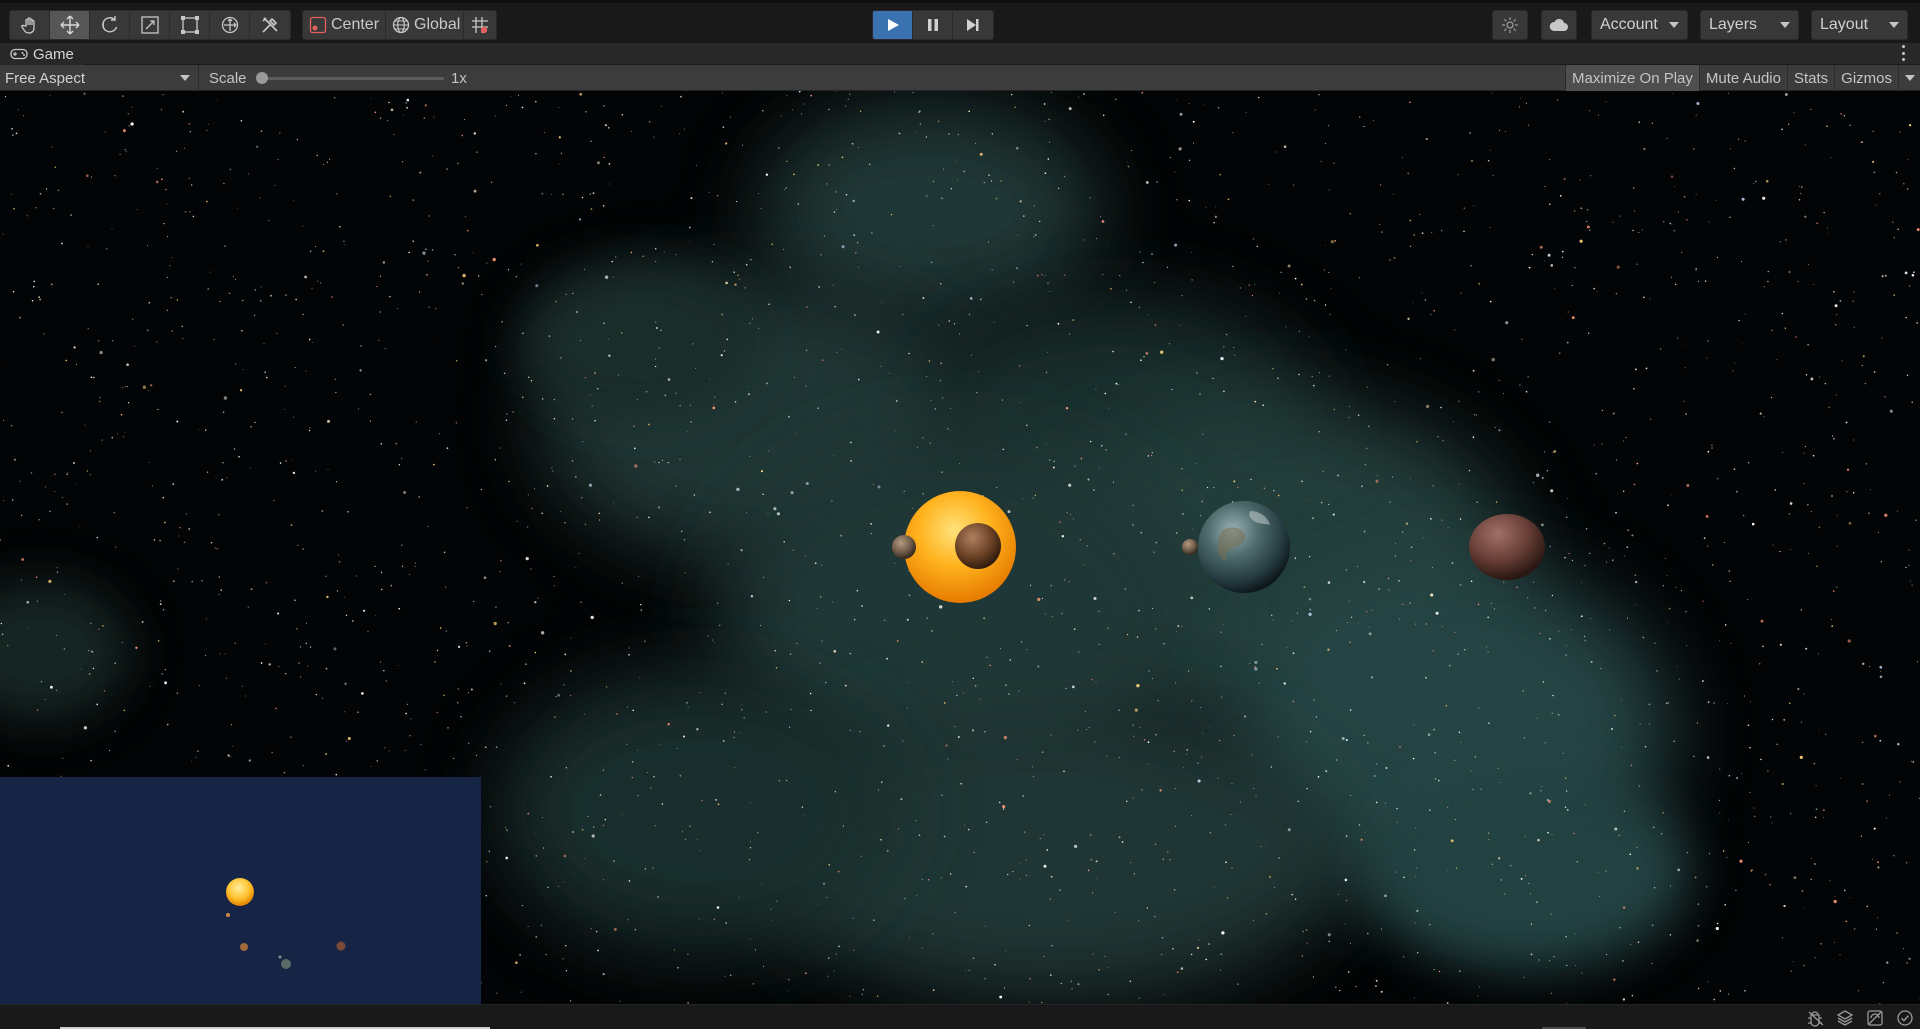 The height and width of the screenshot is (1029, 1920). What do you see at coordinates (1866, 78) in the screenshot?
I see `gizmos-toggle: Gizmos` at bounding box center [1866, 78].